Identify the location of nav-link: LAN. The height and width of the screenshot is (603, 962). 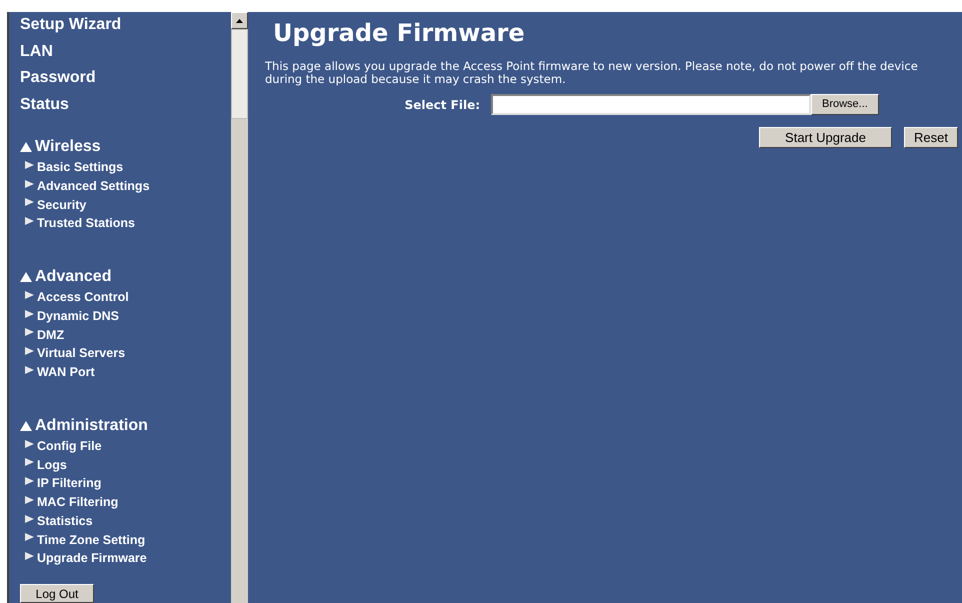
(125, 51).